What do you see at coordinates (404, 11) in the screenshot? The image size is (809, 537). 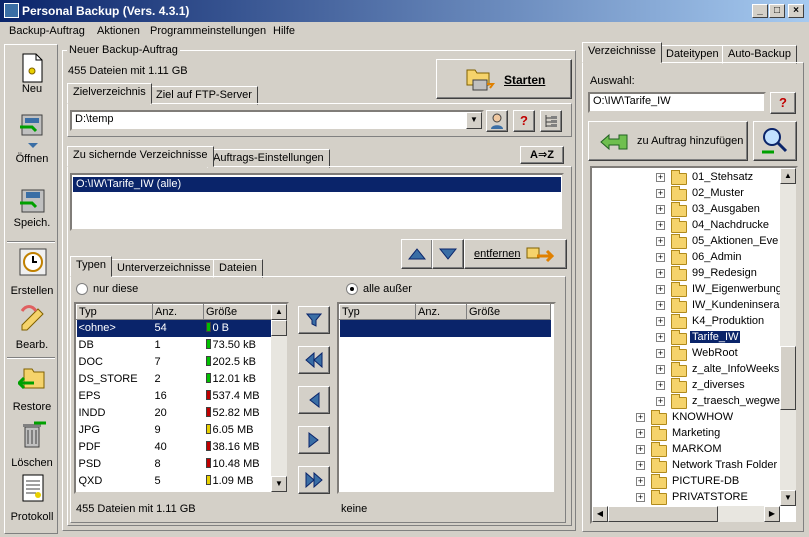 I see `title-bar: Personal Backup (Vers. 4.3.1) _ □ ×` at bounding box center [404, 11].